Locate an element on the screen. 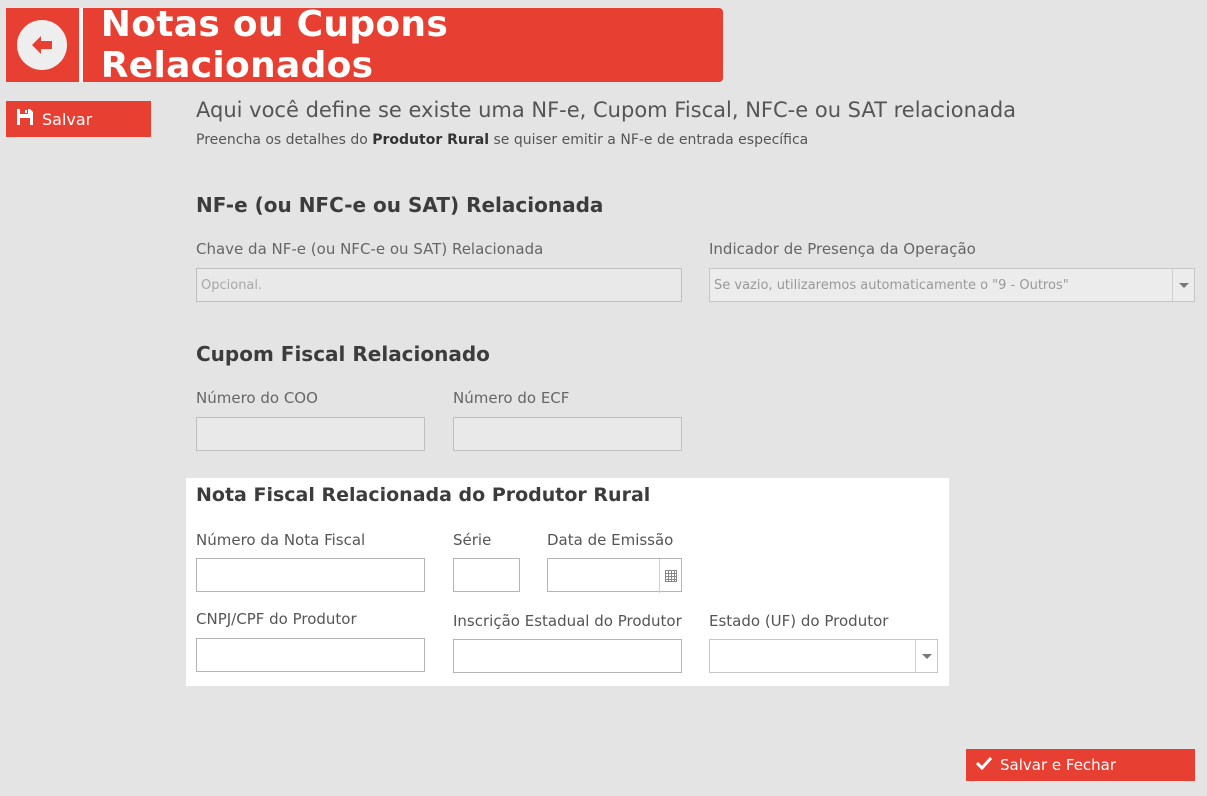 This screenshot has height=796, width=1207. coo-input is located at coordinates (310, 434).